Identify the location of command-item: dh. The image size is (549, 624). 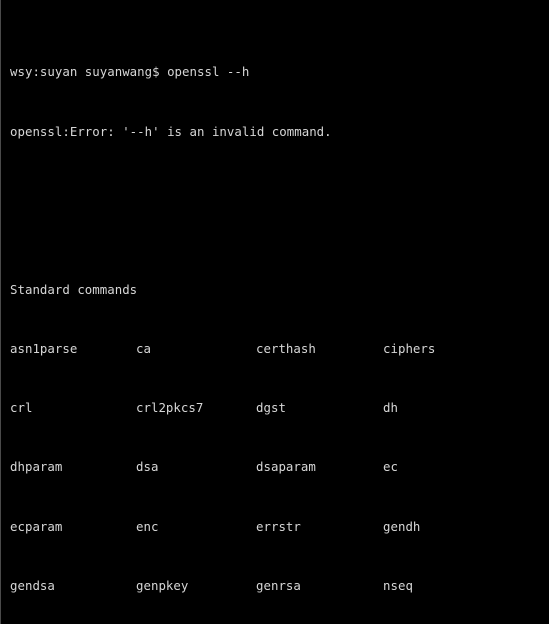
(463, 408).